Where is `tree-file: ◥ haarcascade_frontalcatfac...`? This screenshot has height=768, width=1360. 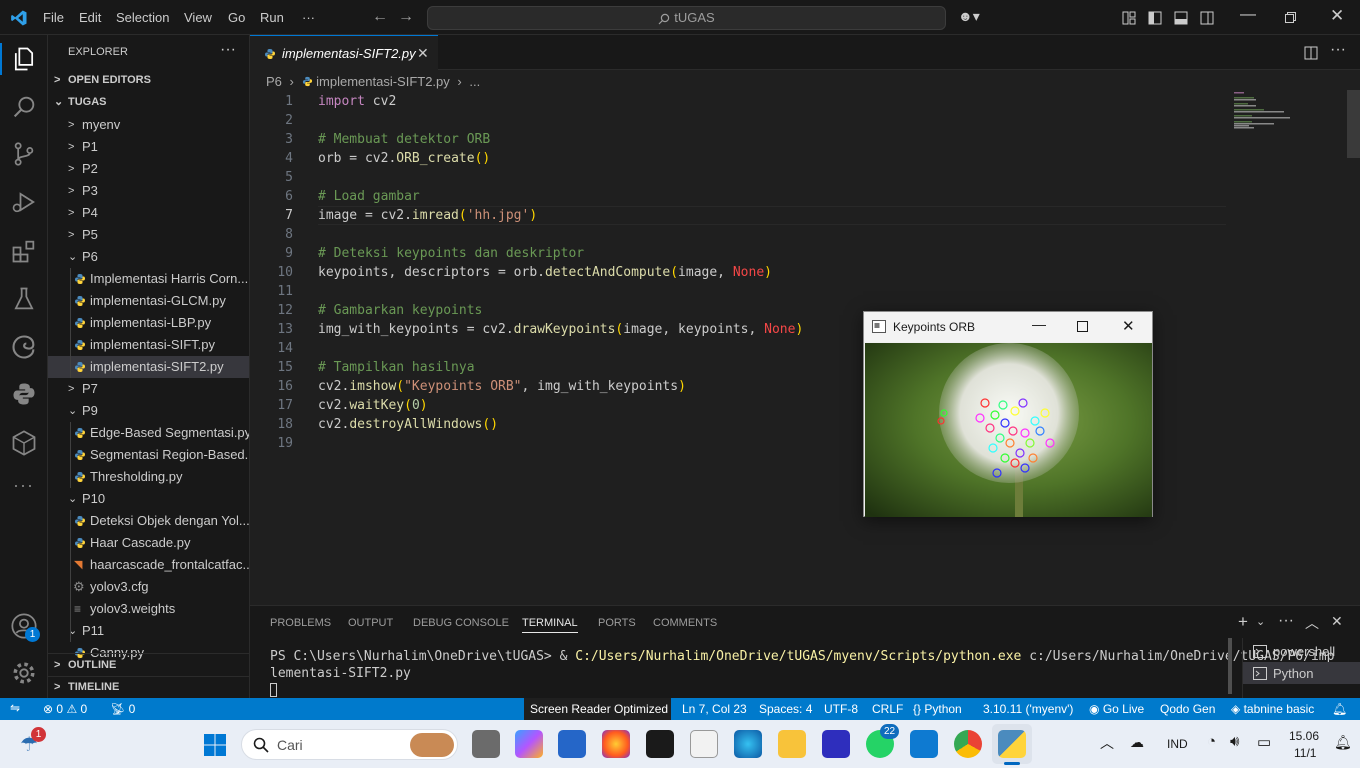 tree-file: ◥ haarcascade_frontalcatfac... is located at coordinates (148, 565).